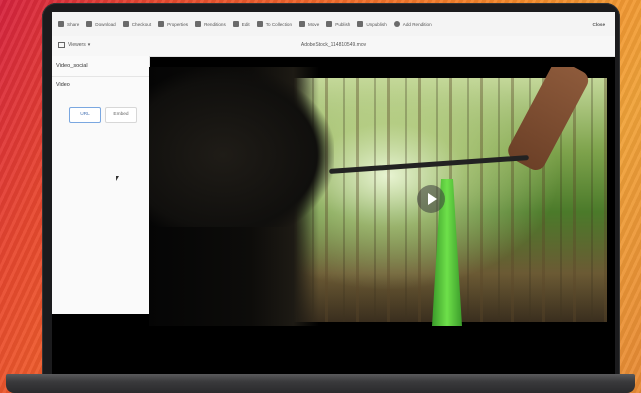 The image size is (641, 393). What do you see at coordinates (241, 24) in the screenshot?
I see `edit-button: Edit` at bounding box center [241, 24].